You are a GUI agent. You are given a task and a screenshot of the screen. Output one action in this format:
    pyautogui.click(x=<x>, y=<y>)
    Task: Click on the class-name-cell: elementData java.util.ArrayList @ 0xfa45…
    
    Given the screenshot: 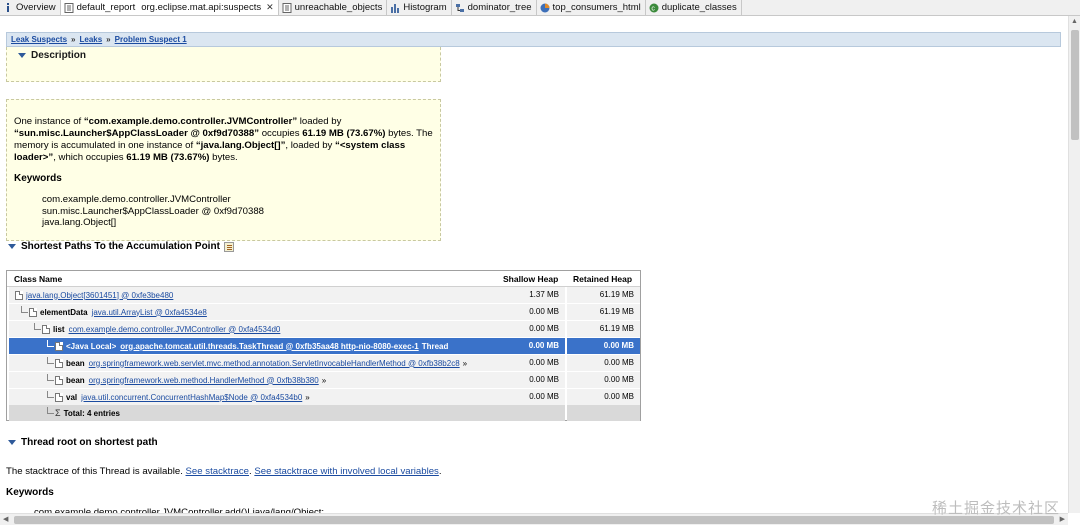 What is the action you would take?
    pyautogui.click(x=254, y=312)
    